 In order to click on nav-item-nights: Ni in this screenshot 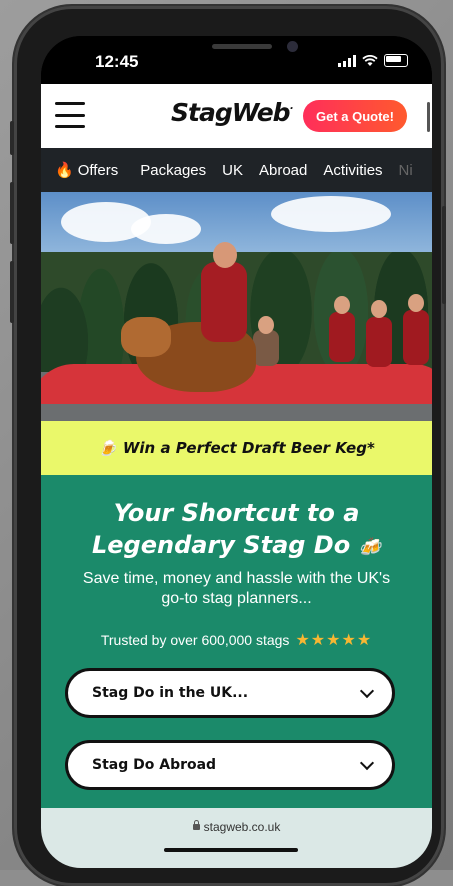, I will do `click(406, 170)`.